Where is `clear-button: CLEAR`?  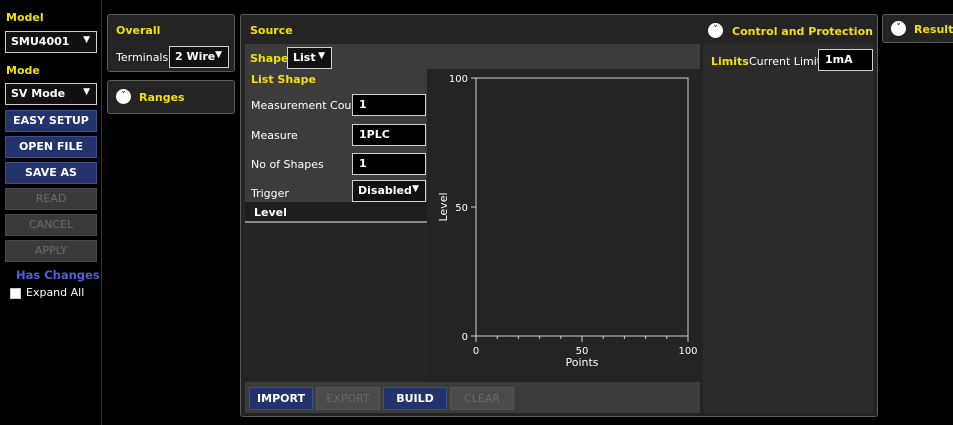
clear-button: CLEAR is located at coordinates (482, 398).